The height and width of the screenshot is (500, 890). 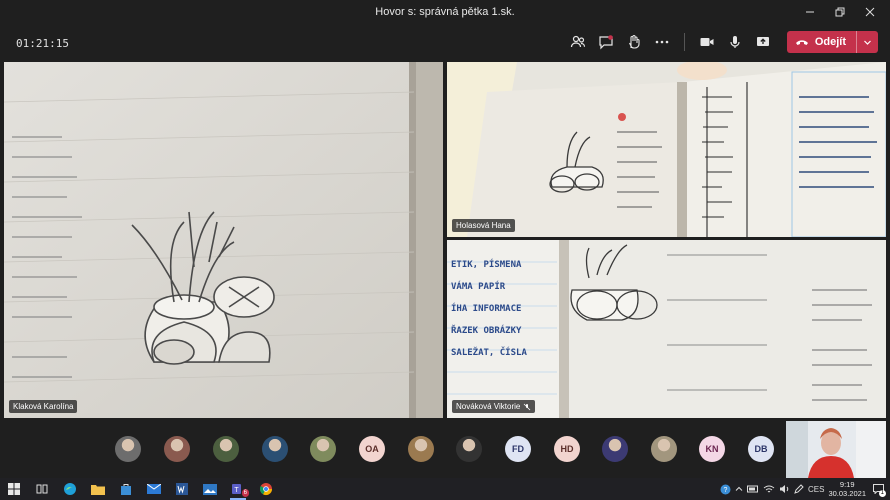 I want to click on windows-taskbar: T 6 ? CES 9:19 30.03.2021 1, so click(x=445, y=489).